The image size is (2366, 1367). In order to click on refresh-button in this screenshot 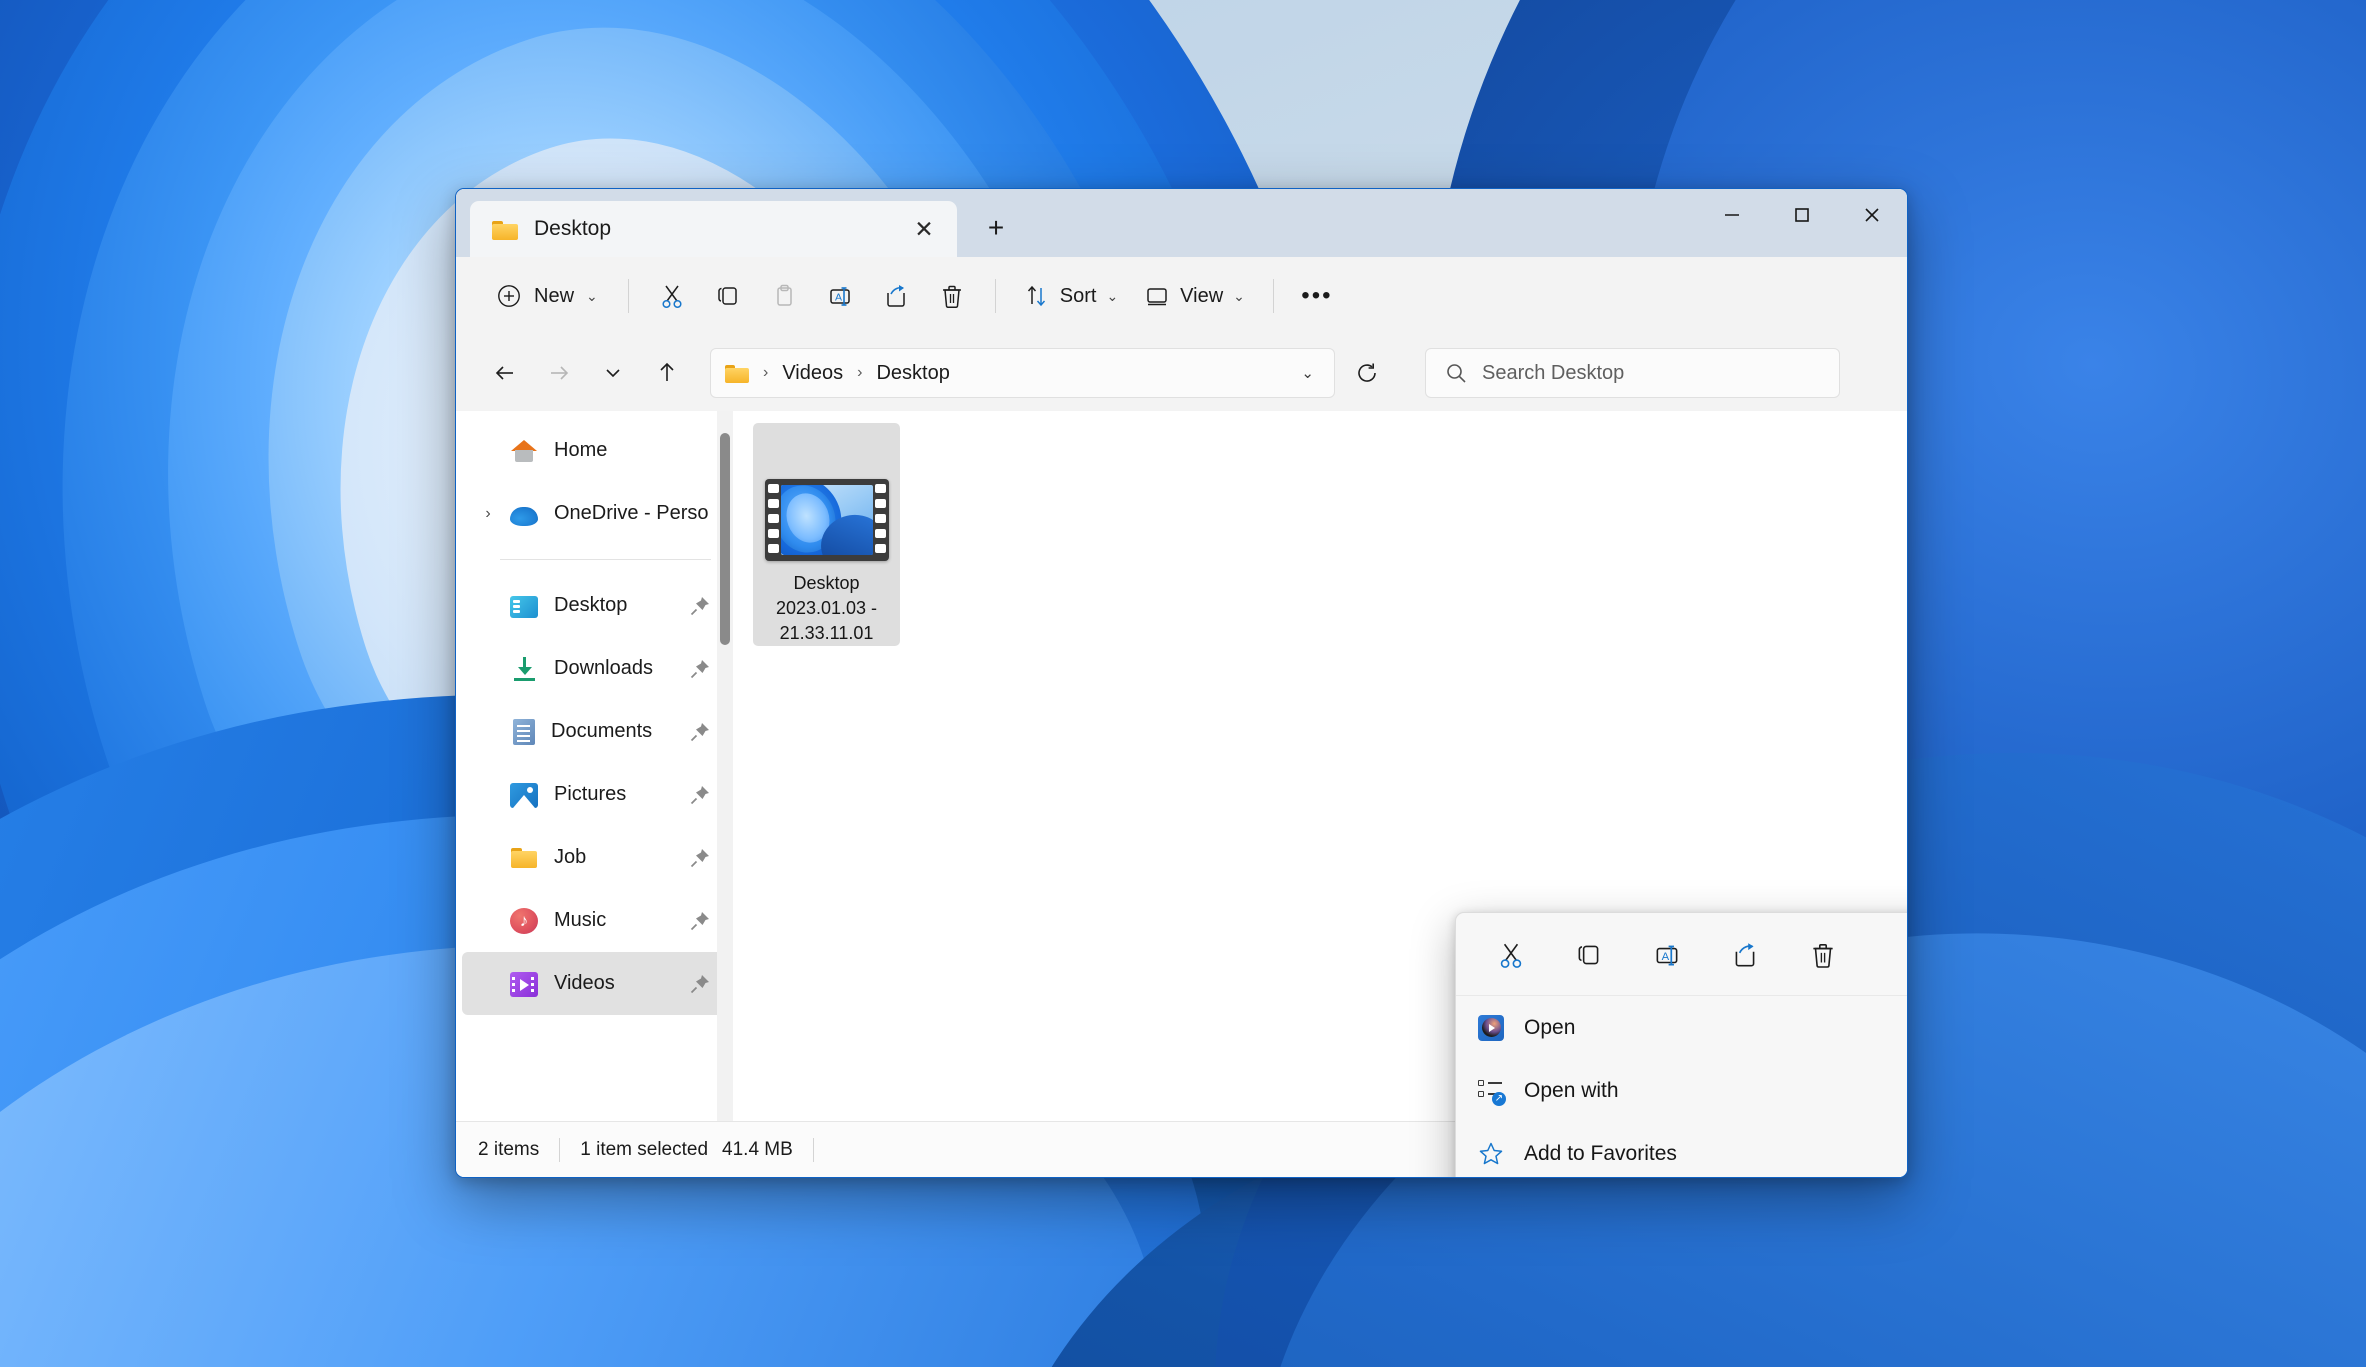, I will do `click(1367, 373)`.